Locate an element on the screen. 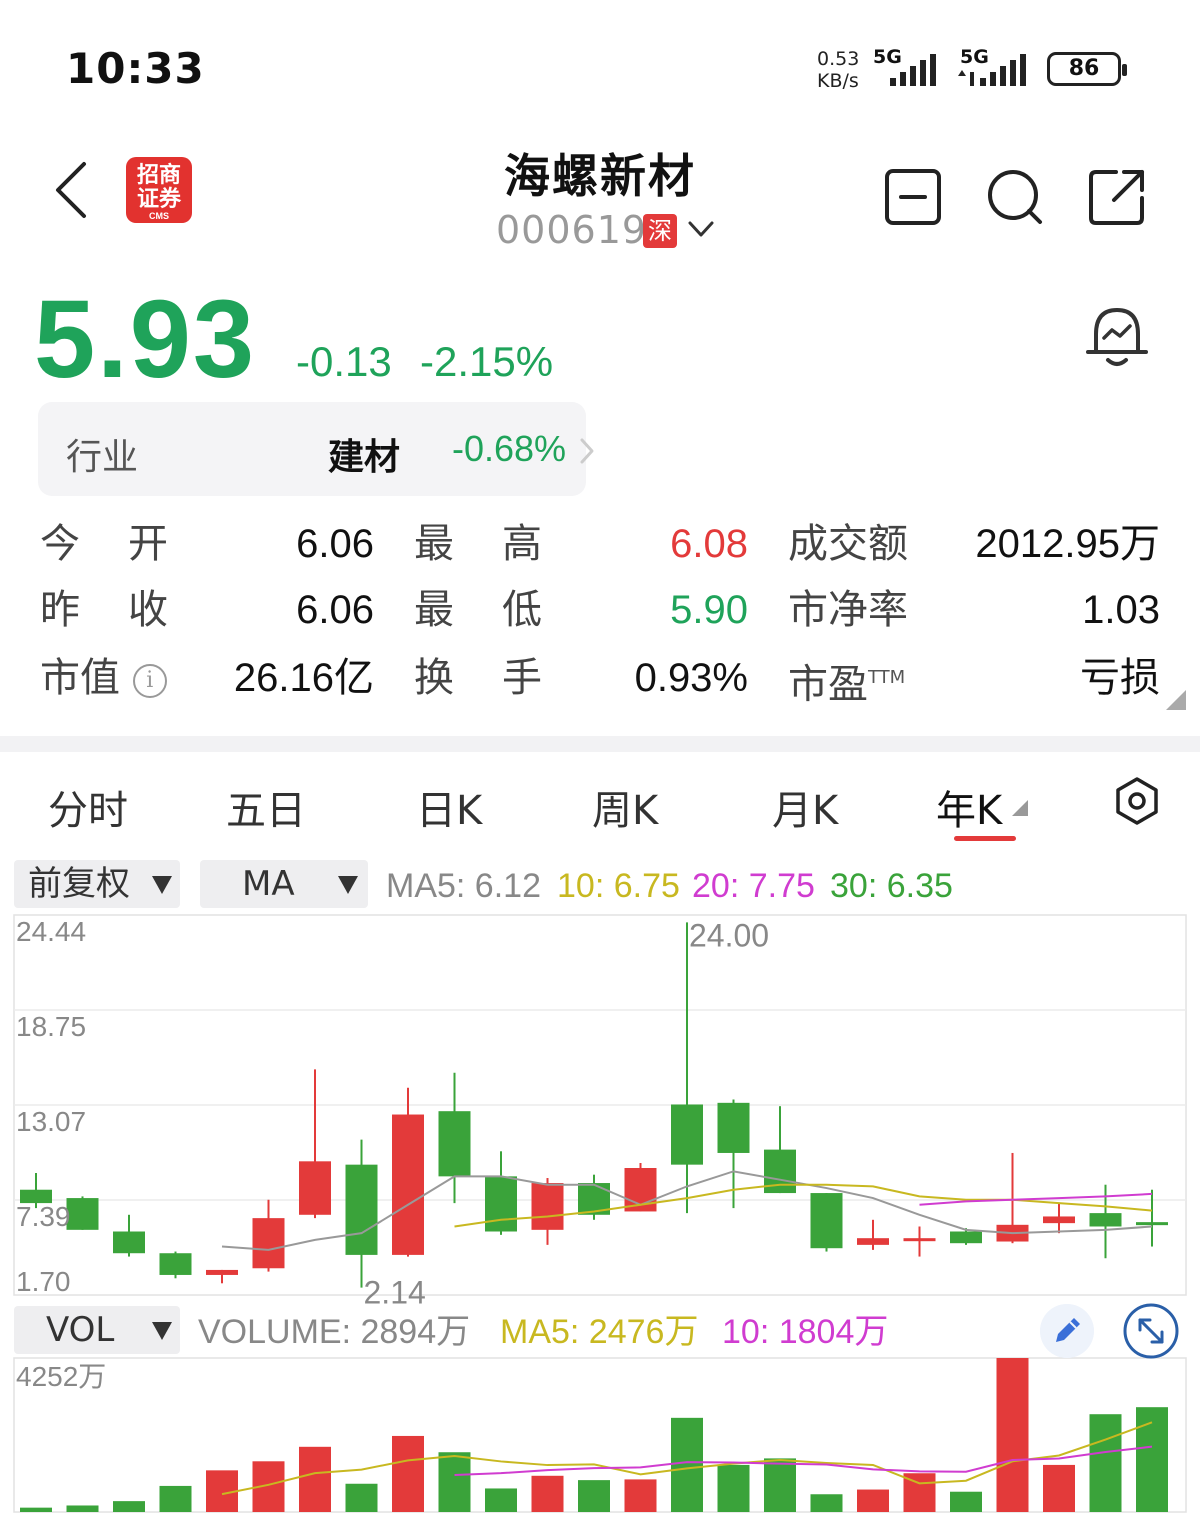  y-axis-label: 1.70 is located at coordinates (43, 1281).